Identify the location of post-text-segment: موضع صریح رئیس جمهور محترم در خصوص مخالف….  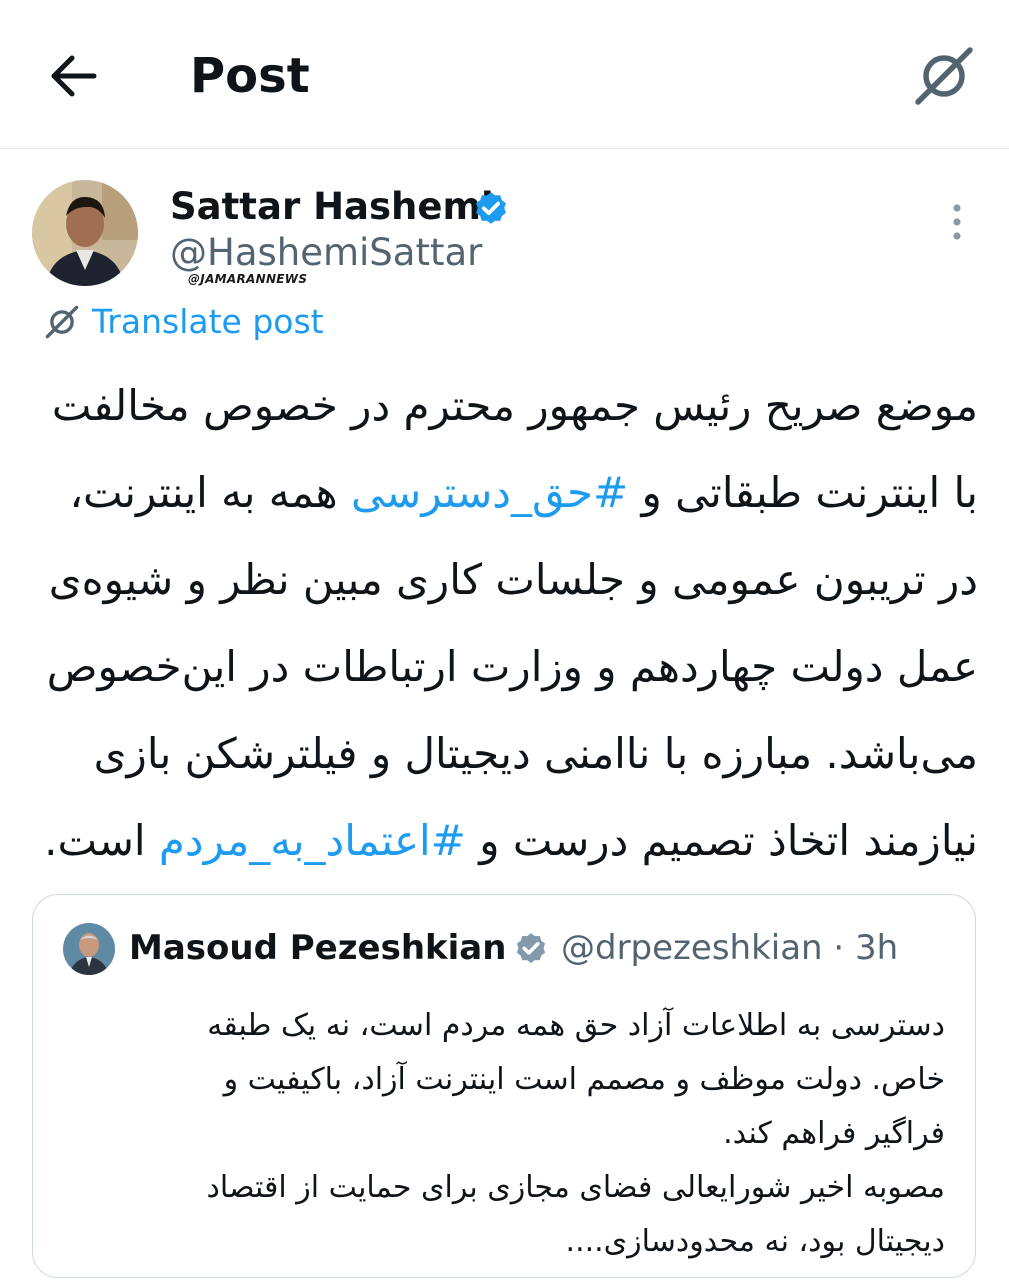
(514, 405).